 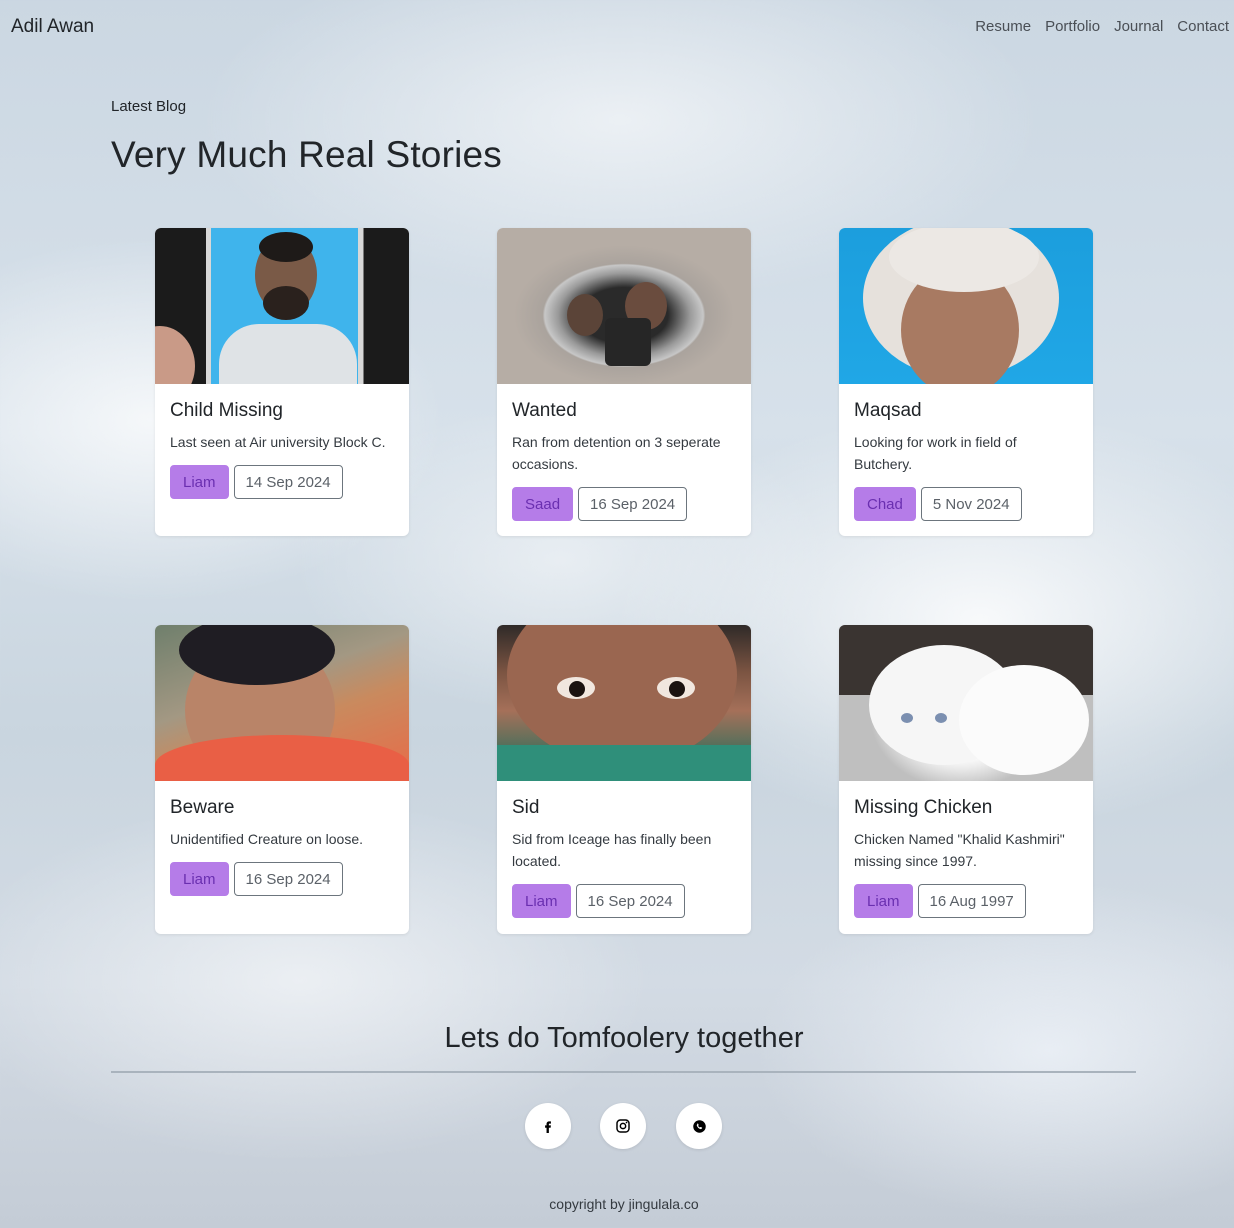 I want to click on nav-link-portfolio: Portfolio, so click(x=1072, y=26).